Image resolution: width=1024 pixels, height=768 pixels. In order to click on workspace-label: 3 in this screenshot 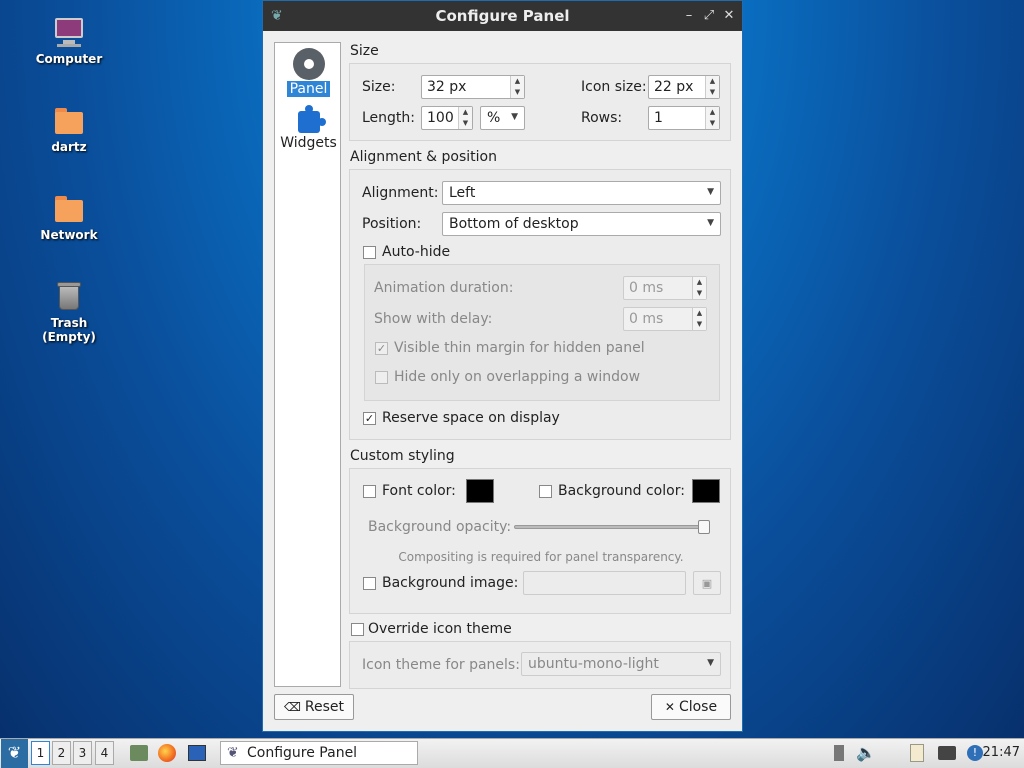, I will do `click(82, 753)`.